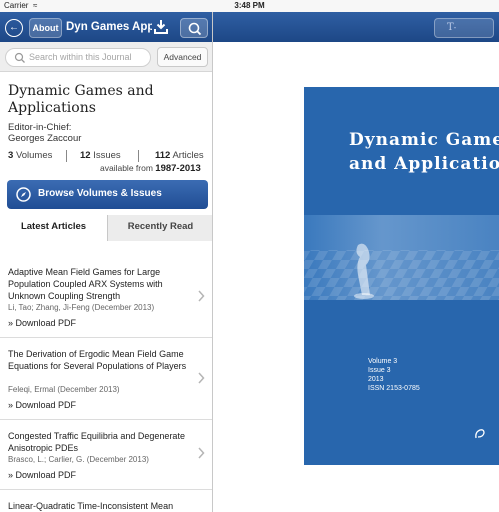  I want to click on editor-label: Editor-in-Chief:, so click(40, 127).